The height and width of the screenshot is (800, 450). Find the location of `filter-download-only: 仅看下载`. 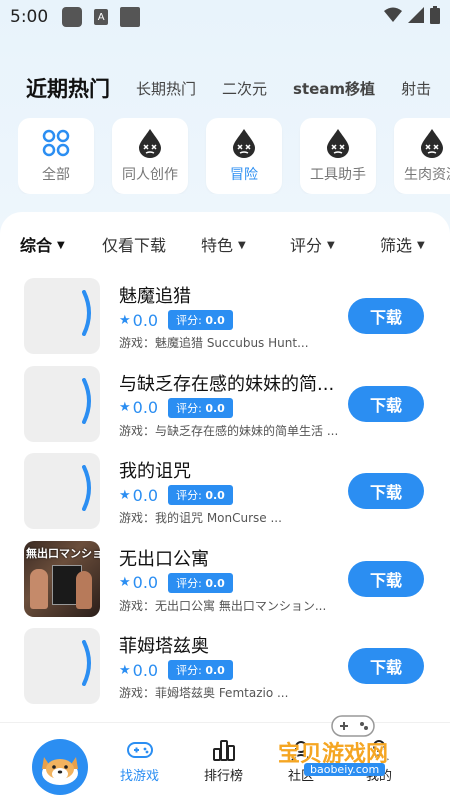

filter-download-only: 仅看下载 is located at coordinates (134, 244).